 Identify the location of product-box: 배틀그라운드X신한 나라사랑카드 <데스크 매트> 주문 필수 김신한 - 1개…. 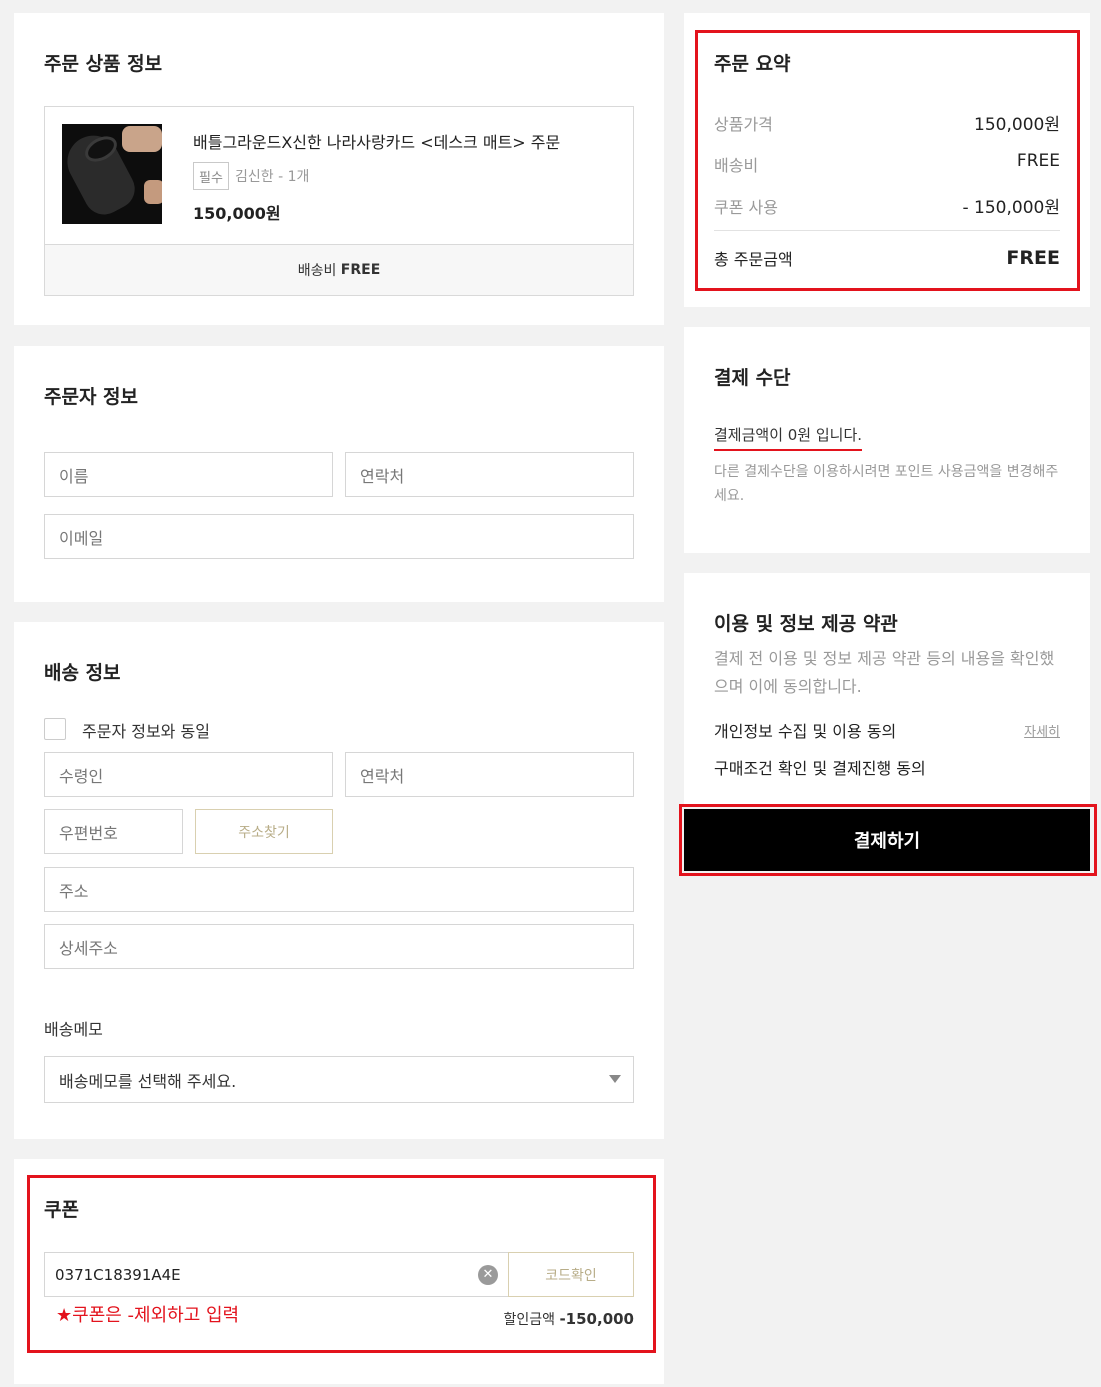
(339, 201).